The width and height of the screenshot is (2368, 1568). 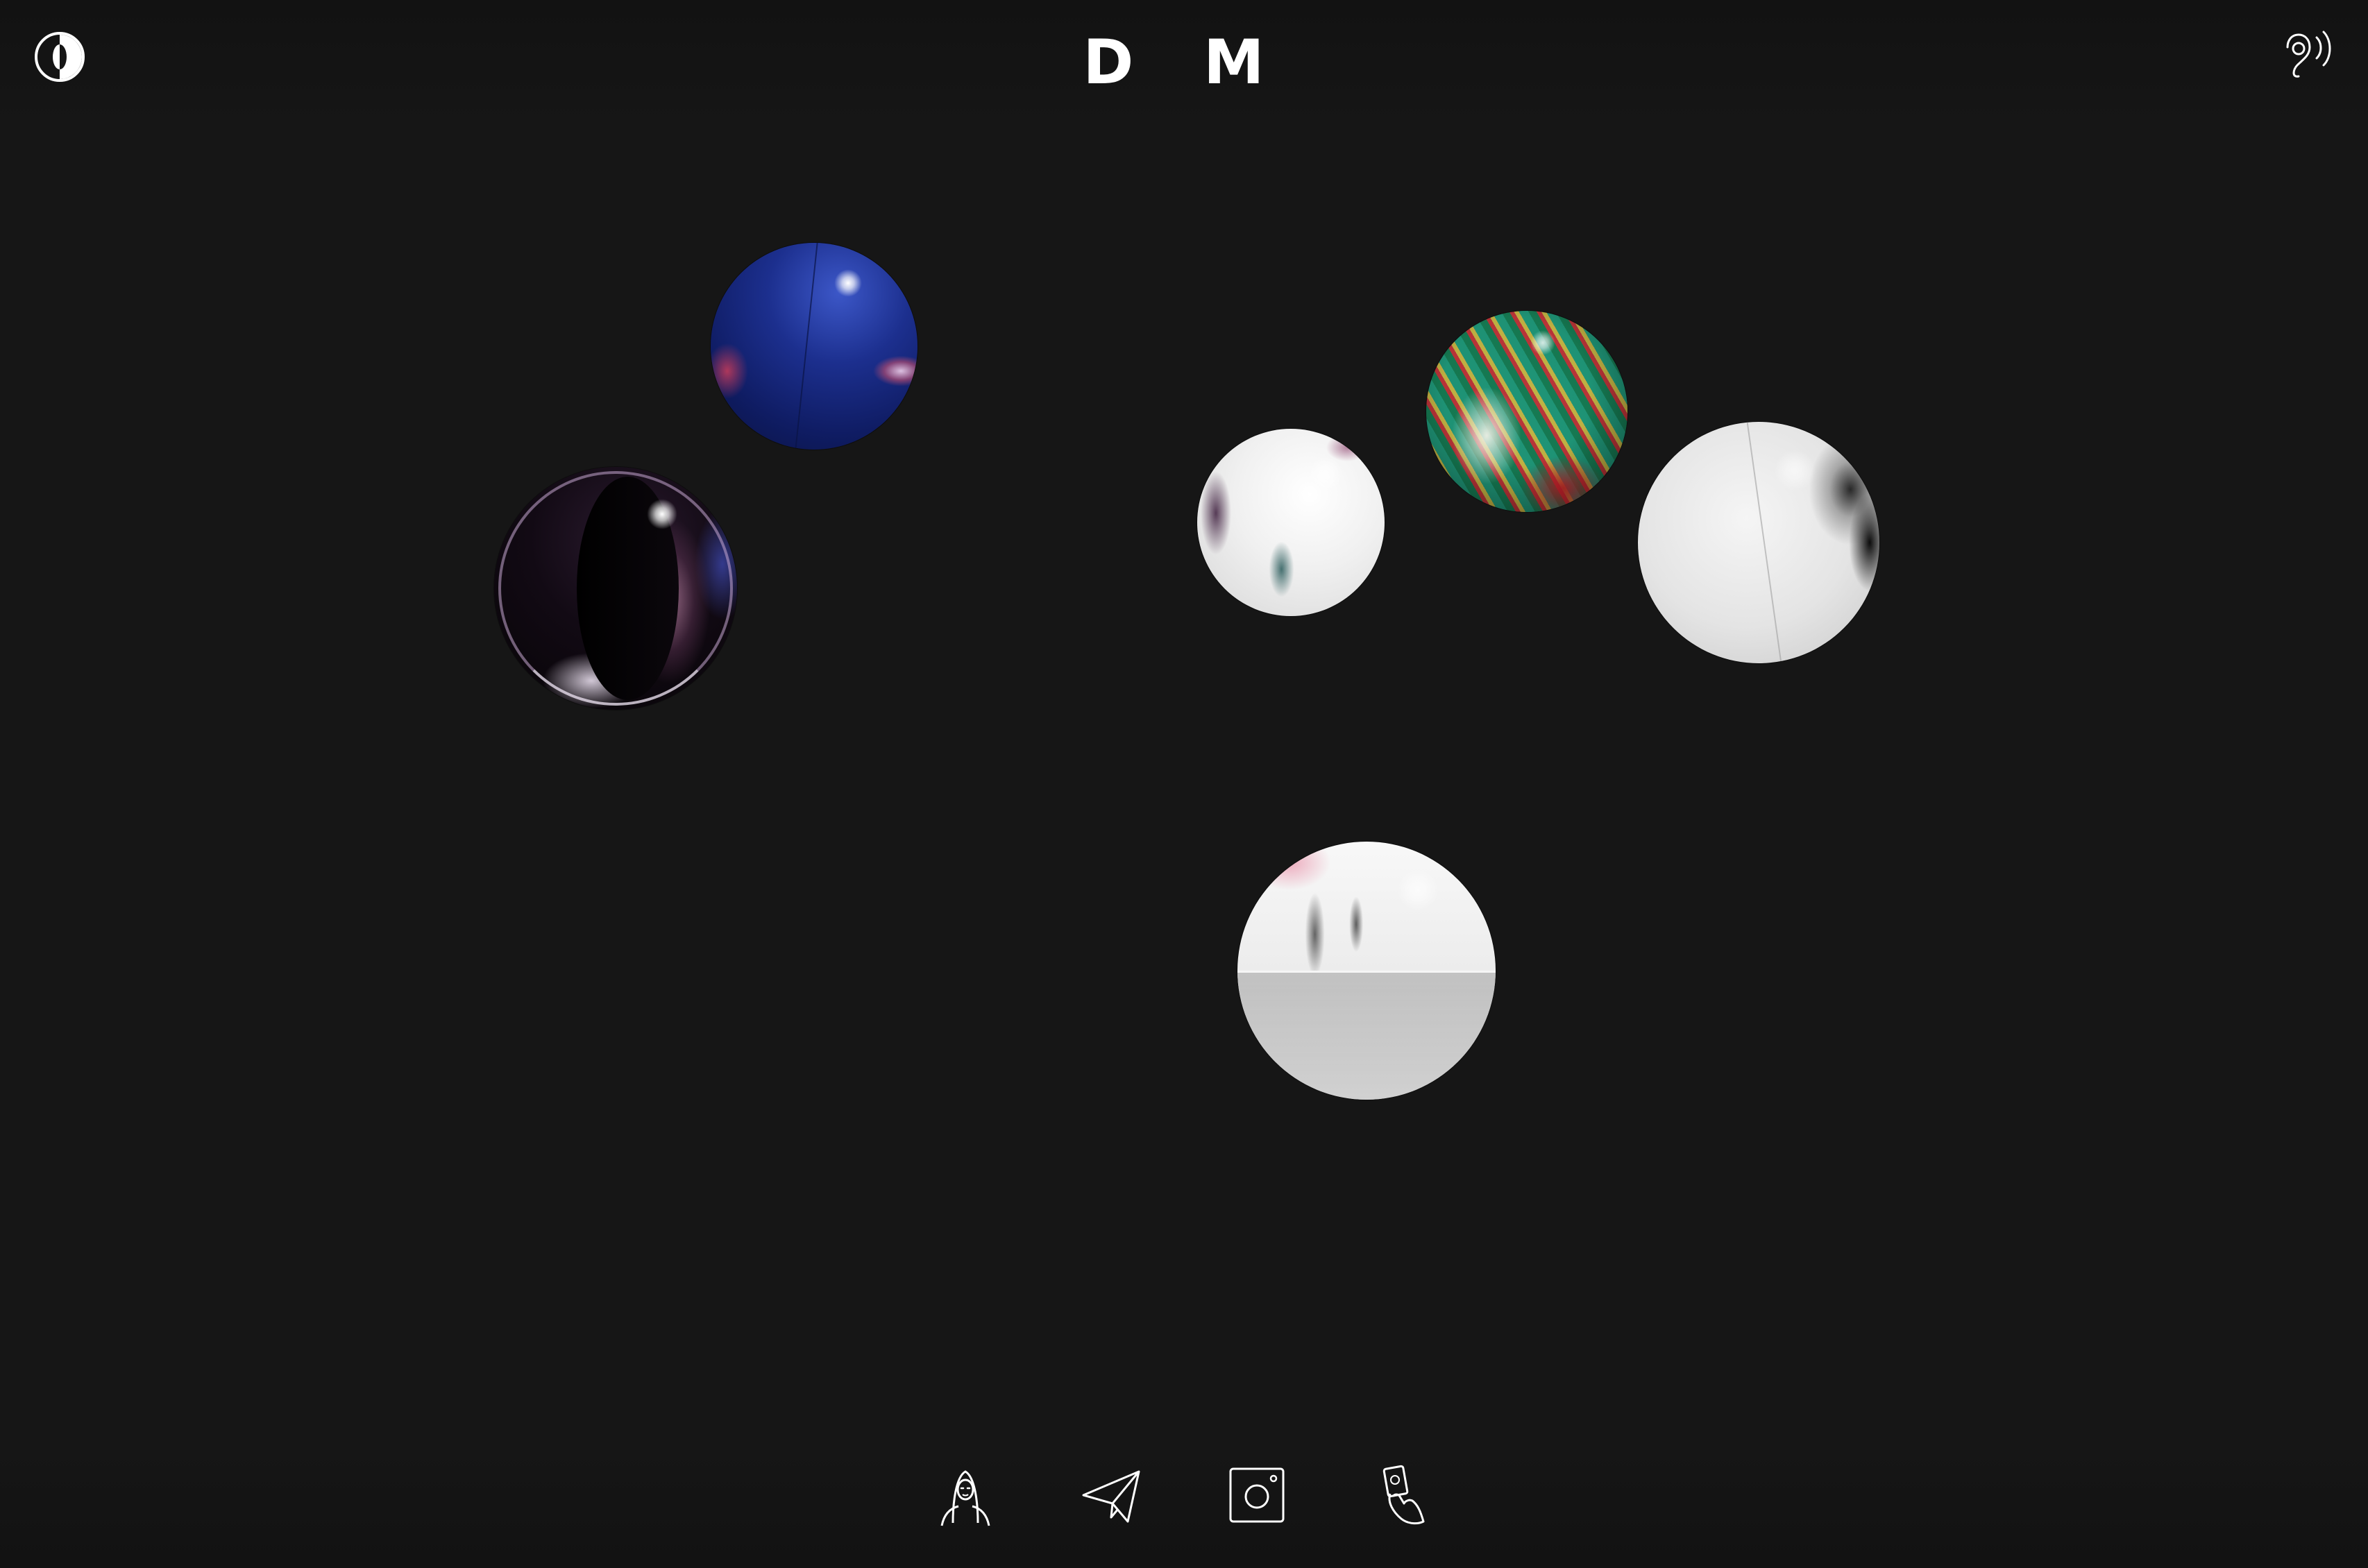 I want to click on colorful-sphere, so click(x=1526, y=411).